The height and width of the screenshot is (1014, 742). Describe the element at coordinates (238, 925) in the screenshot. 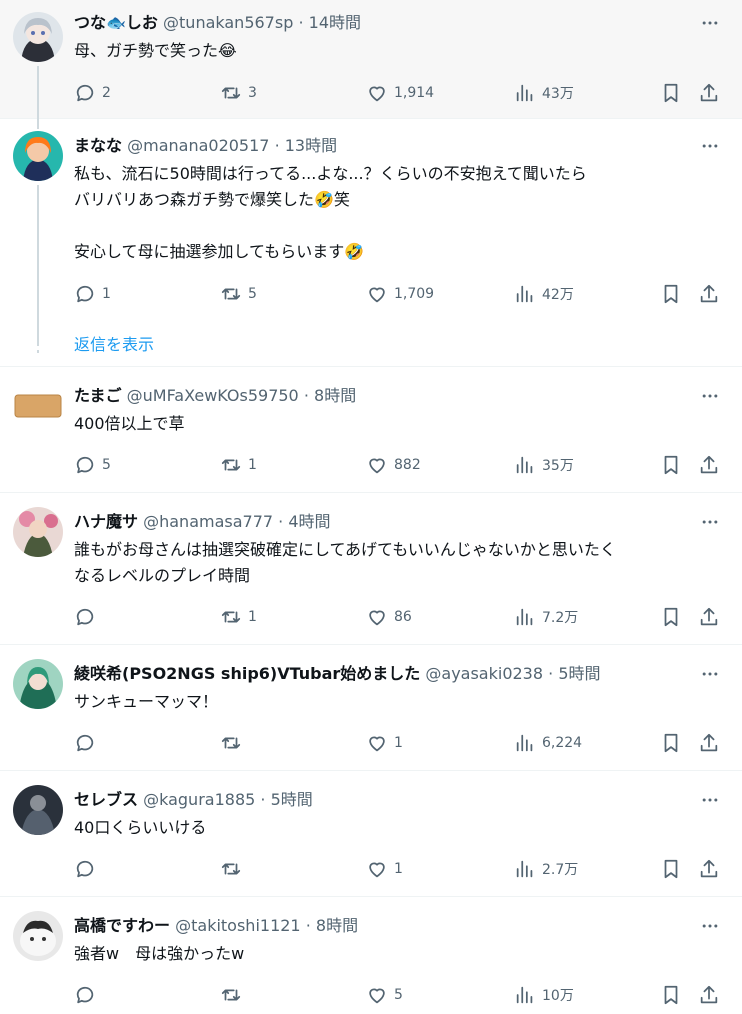

I see `handle: @takitoshi1121` at that location.